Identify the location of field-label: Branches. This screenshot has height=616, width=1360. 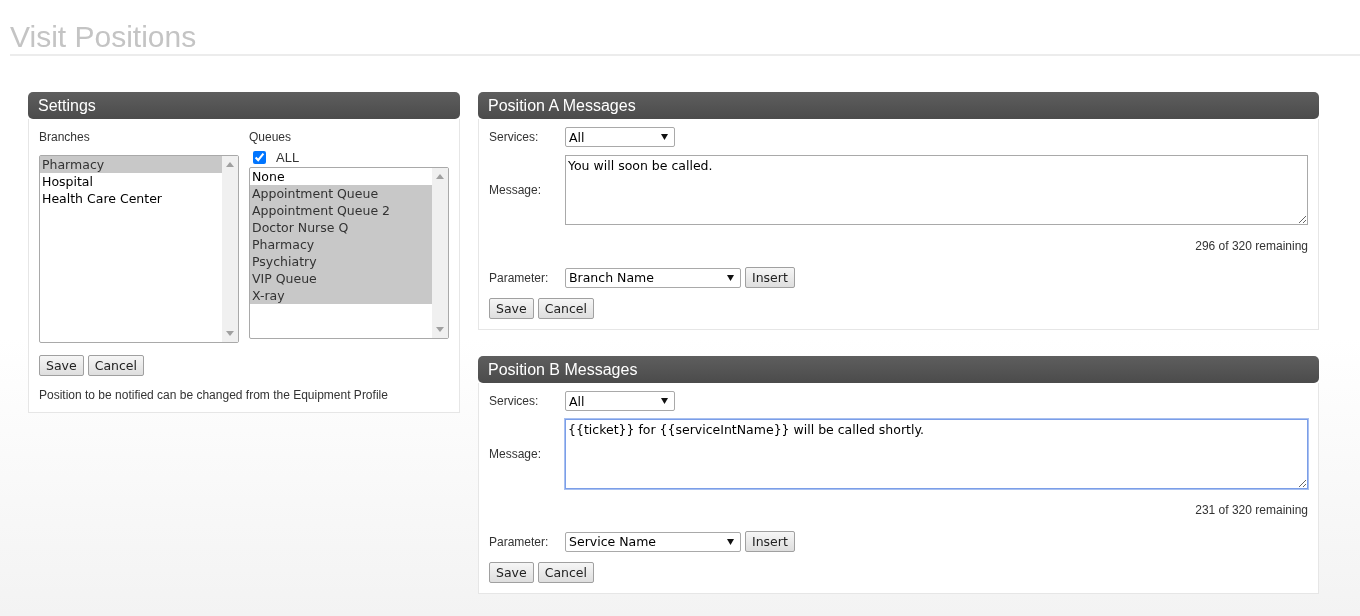
(64, 137).